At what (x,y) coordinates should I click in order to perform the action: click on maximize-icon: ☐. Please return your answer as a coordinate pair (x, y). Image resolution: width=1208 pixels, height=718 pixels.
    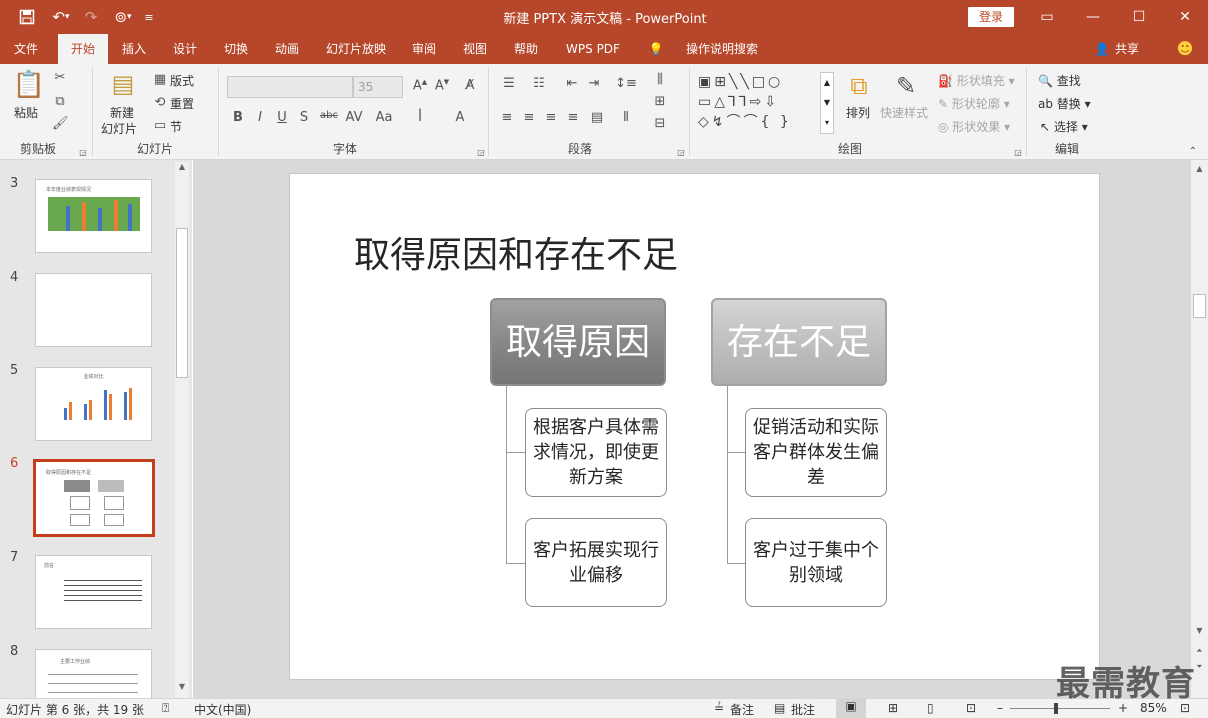
    Looking at the image, I should click on (1139, 17).